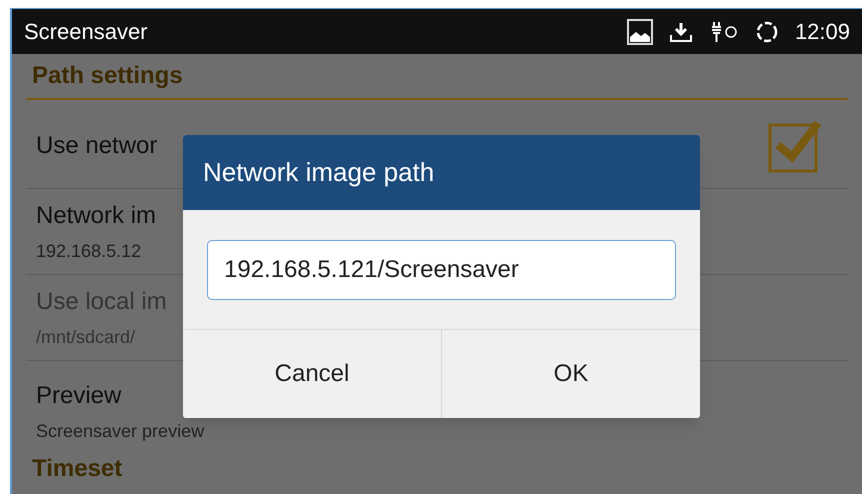 This screenshot has width=862, height=494. What do you see at coordinates (107, 76) in the screenshot?
I see `section-header: Path settings` at bounding box center [107, 76].